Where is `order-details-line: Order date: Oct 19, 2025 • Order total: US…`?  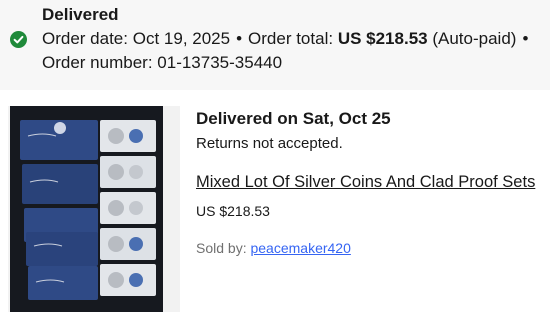 order-details-line: Order date: Oct 19, 2025 • Order total: US… is located at coordinates (288, 39).